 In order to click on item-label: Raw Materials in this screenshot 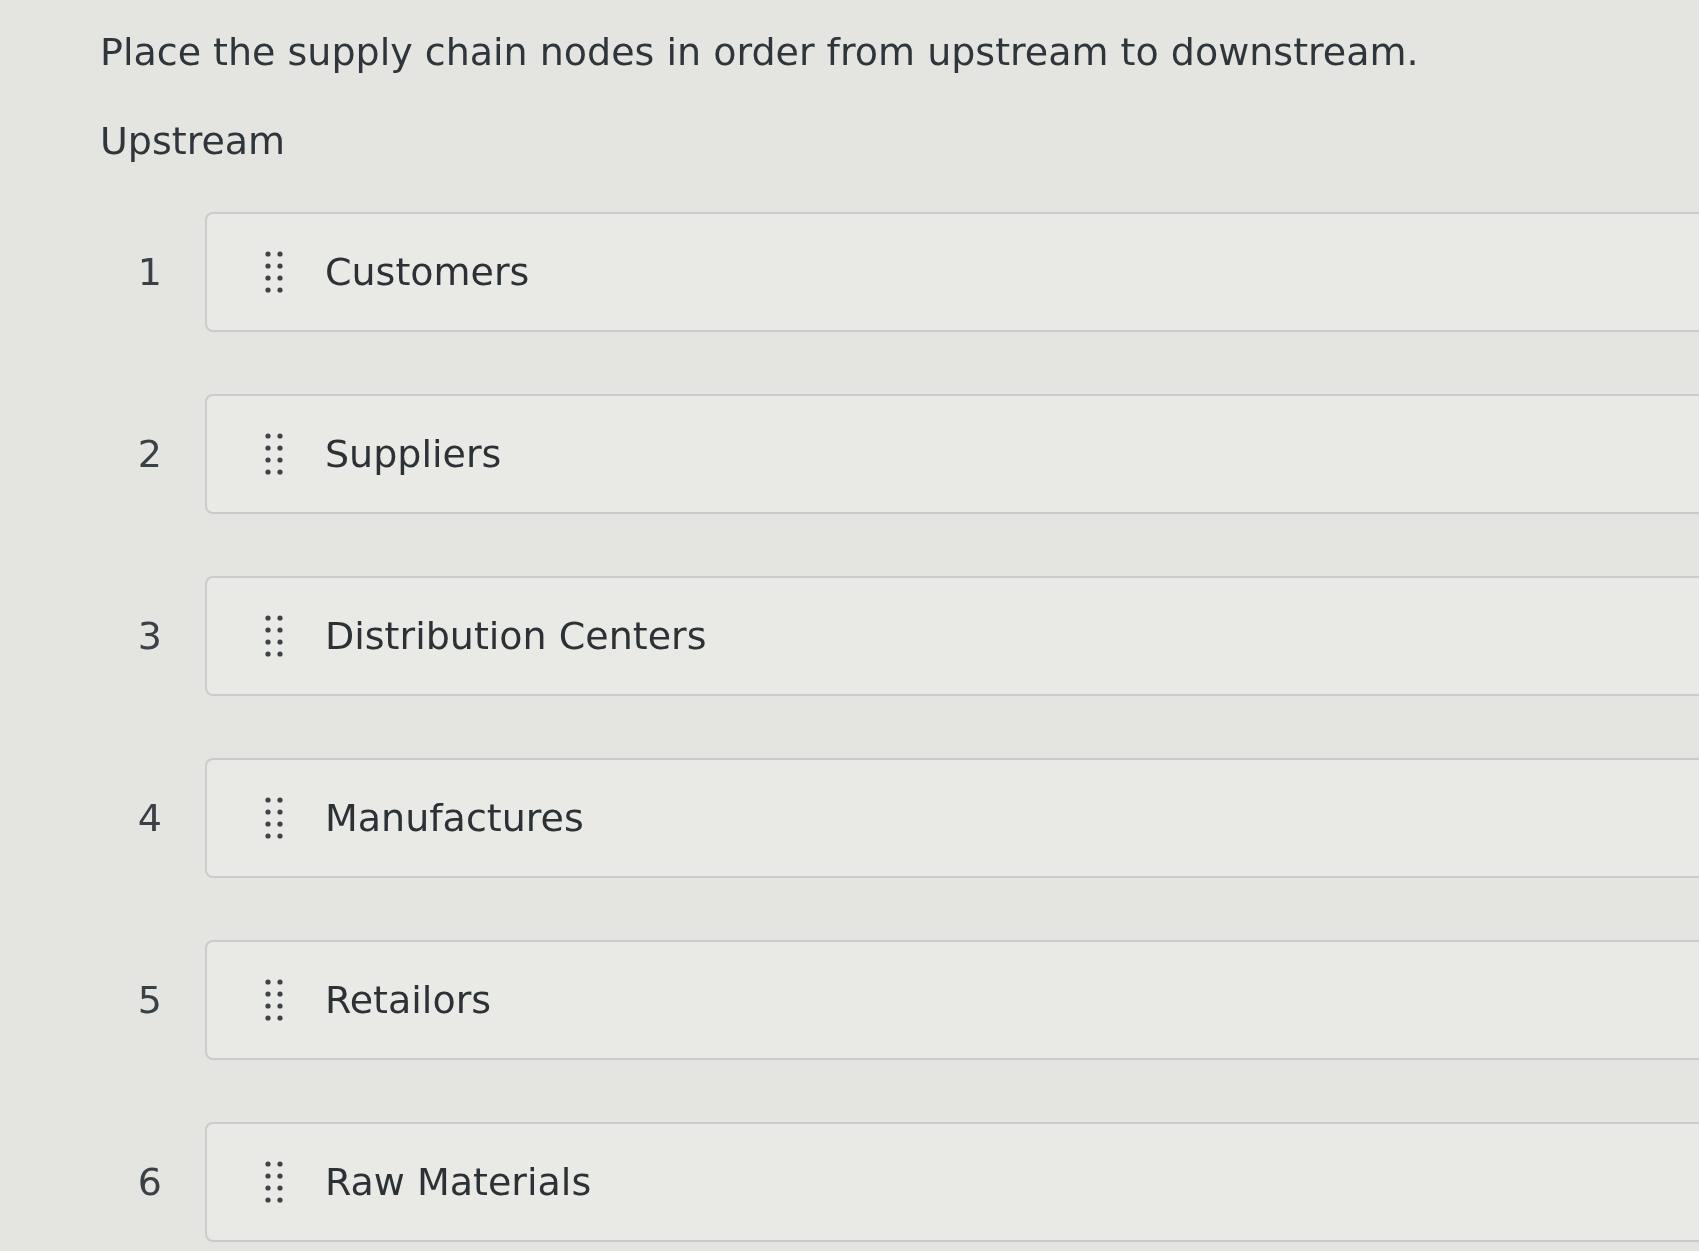, I will do `click(458, 1182)`.